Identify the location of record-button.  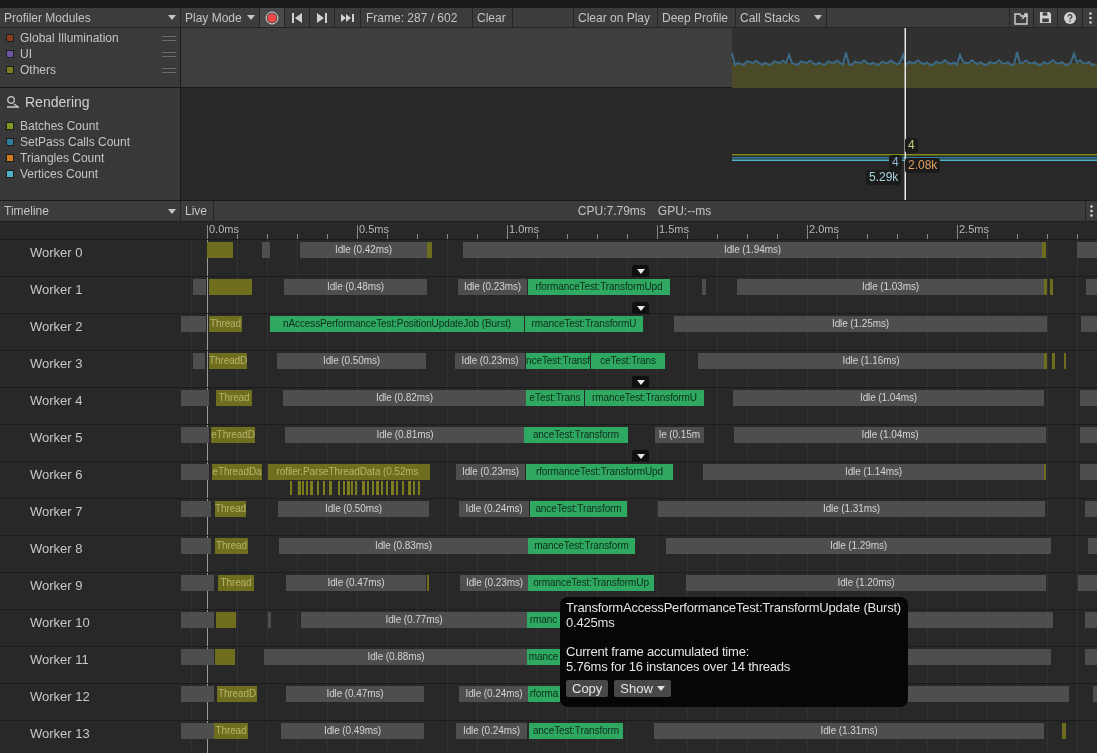
(272, 17).